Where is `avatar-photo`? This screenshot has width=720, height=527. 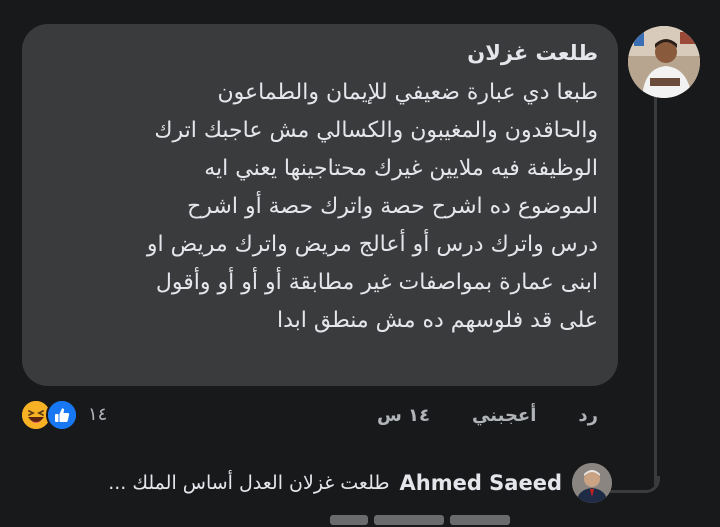 avatar-photo is located at coordinates (664, 62).